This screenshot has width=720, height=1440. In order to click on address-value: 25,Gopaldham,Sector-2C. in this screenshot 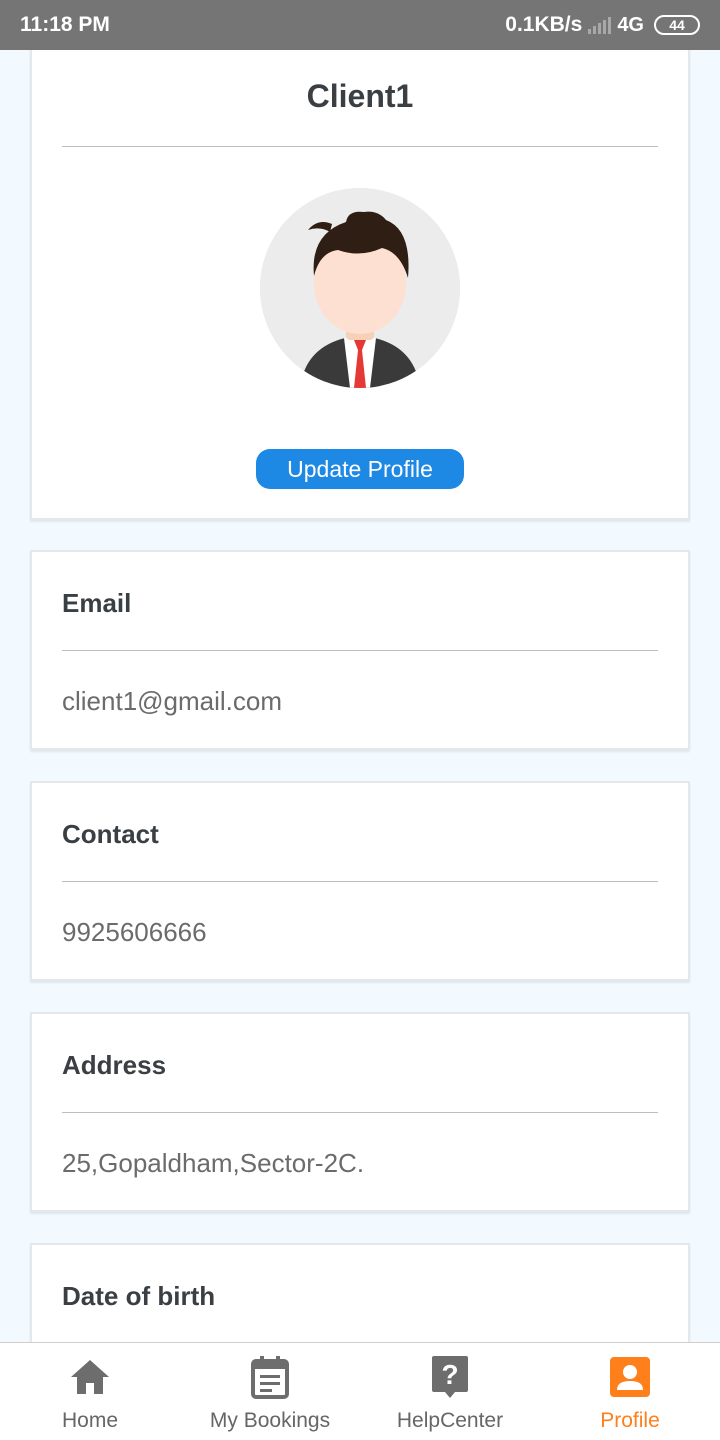, I will do `click(213, 1163)`.